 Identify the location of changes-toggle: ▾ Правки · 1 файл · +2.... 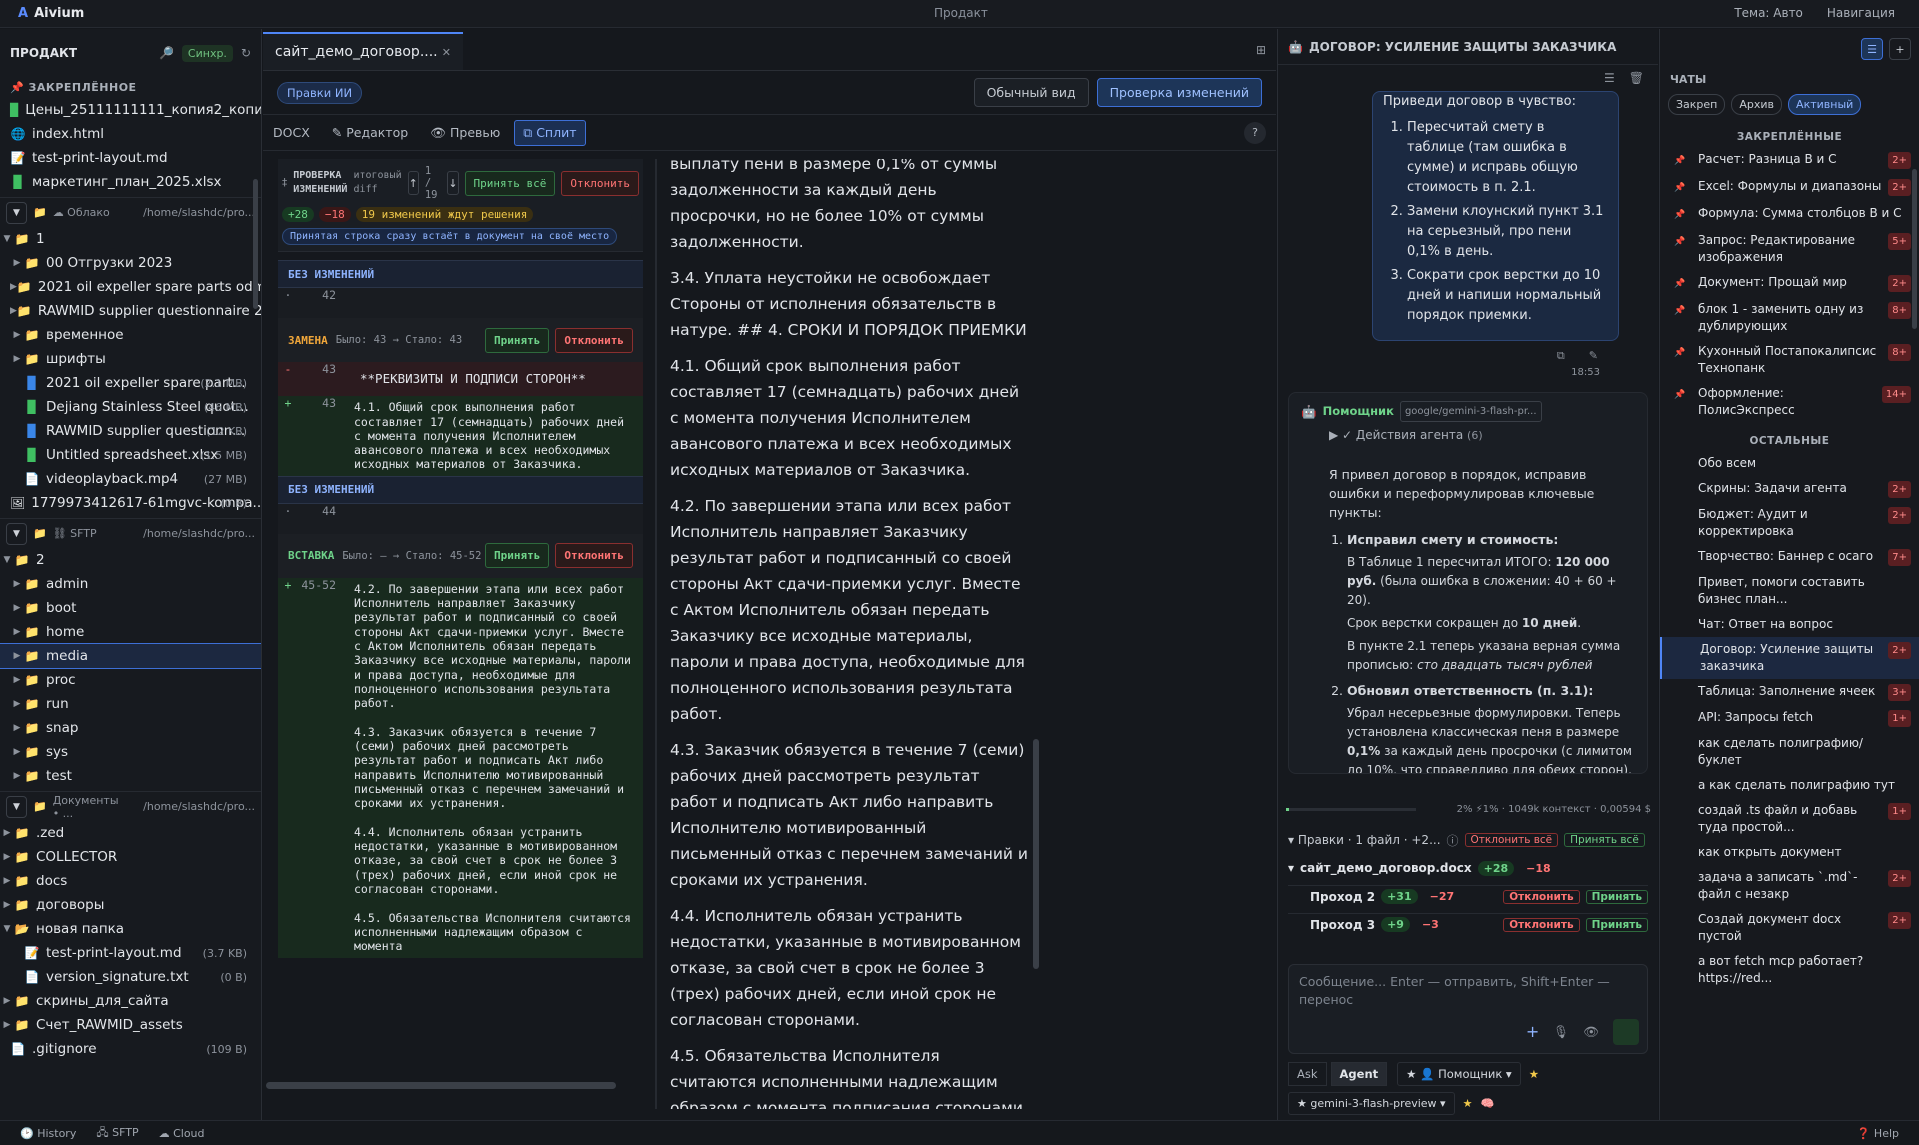
(1364, 840).